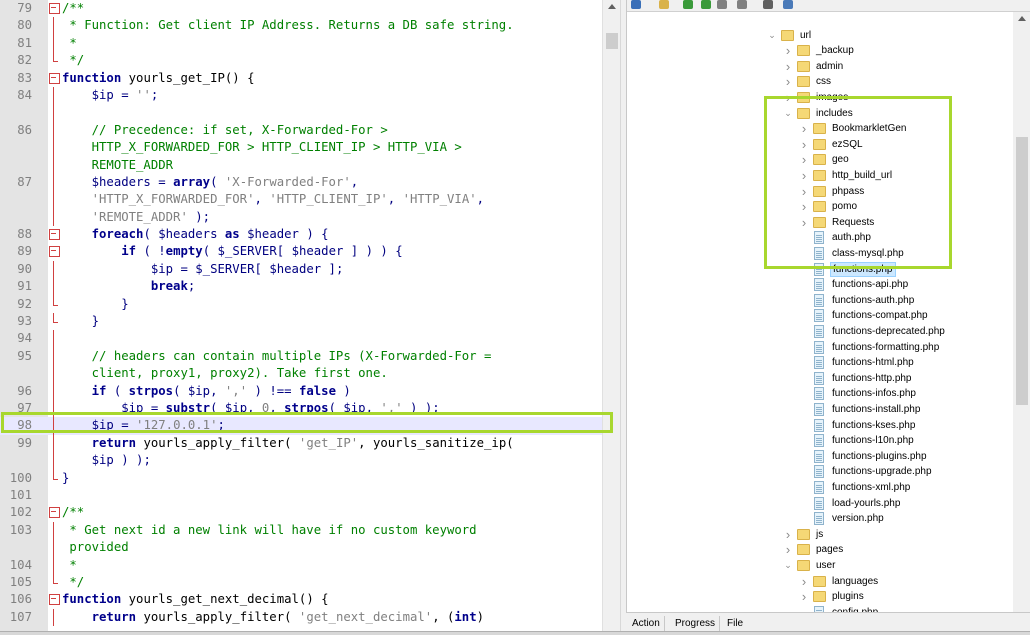  What do you see at coordinates (735, 623) in the screenshot?
I see `tab-file: File` at bounding box center [735, 623].